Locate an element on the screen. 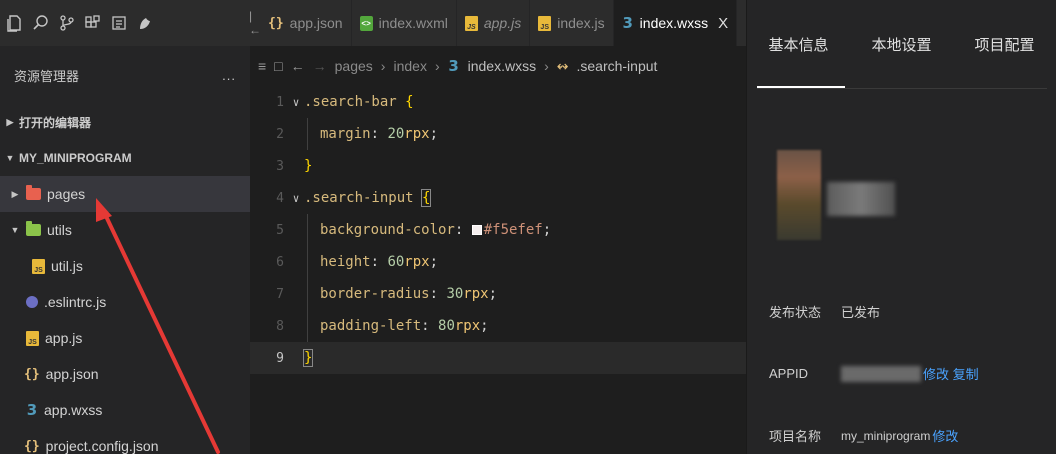 The width and height of the screenshot is (1056, 454). line-number: 8 is located at coordinates (280, 326).